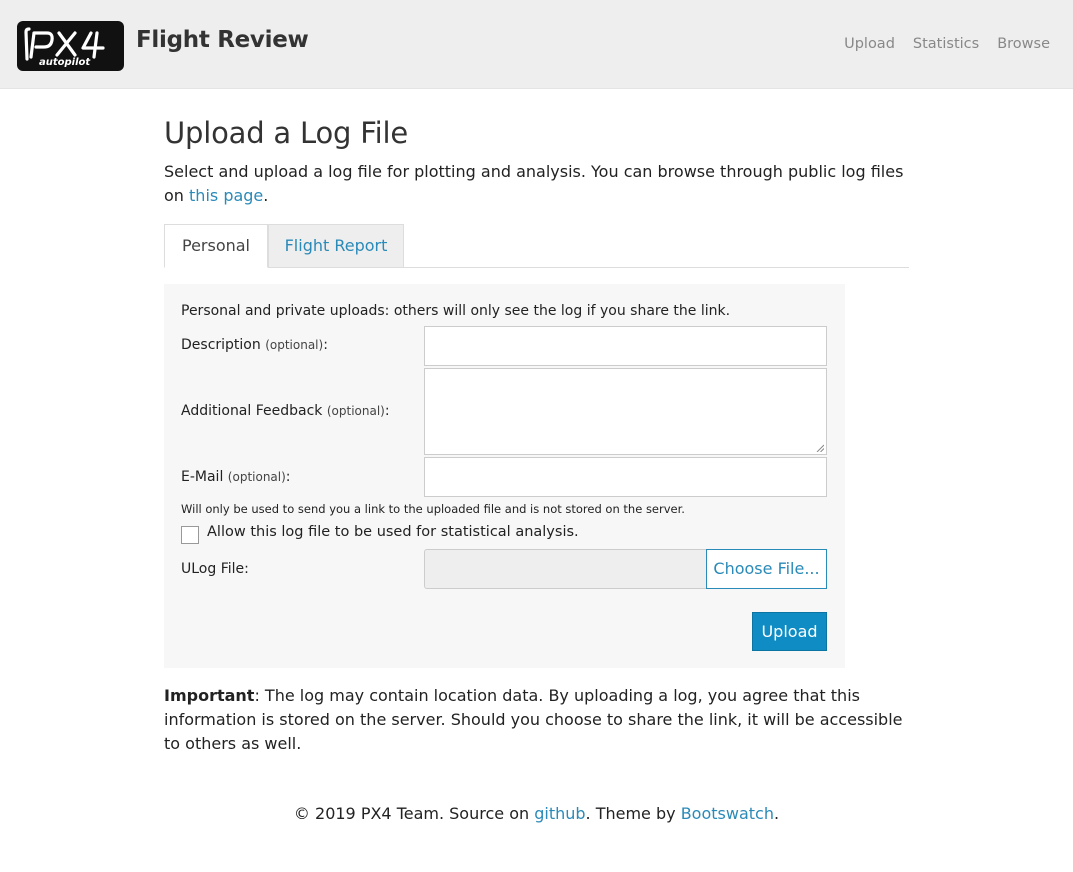  Describe the element at coordinates (776, 813) in the screenshot. I see `footer-end: .` at that location.